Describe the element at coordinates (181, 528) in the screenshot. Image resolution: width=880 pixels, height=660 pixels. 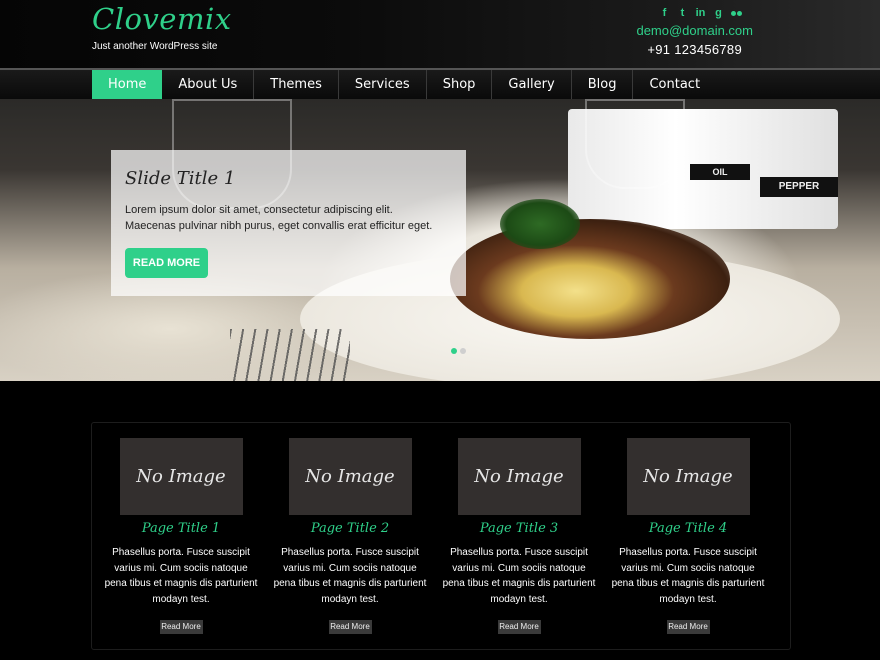
I see `card-title: Page Title 1` at that location.